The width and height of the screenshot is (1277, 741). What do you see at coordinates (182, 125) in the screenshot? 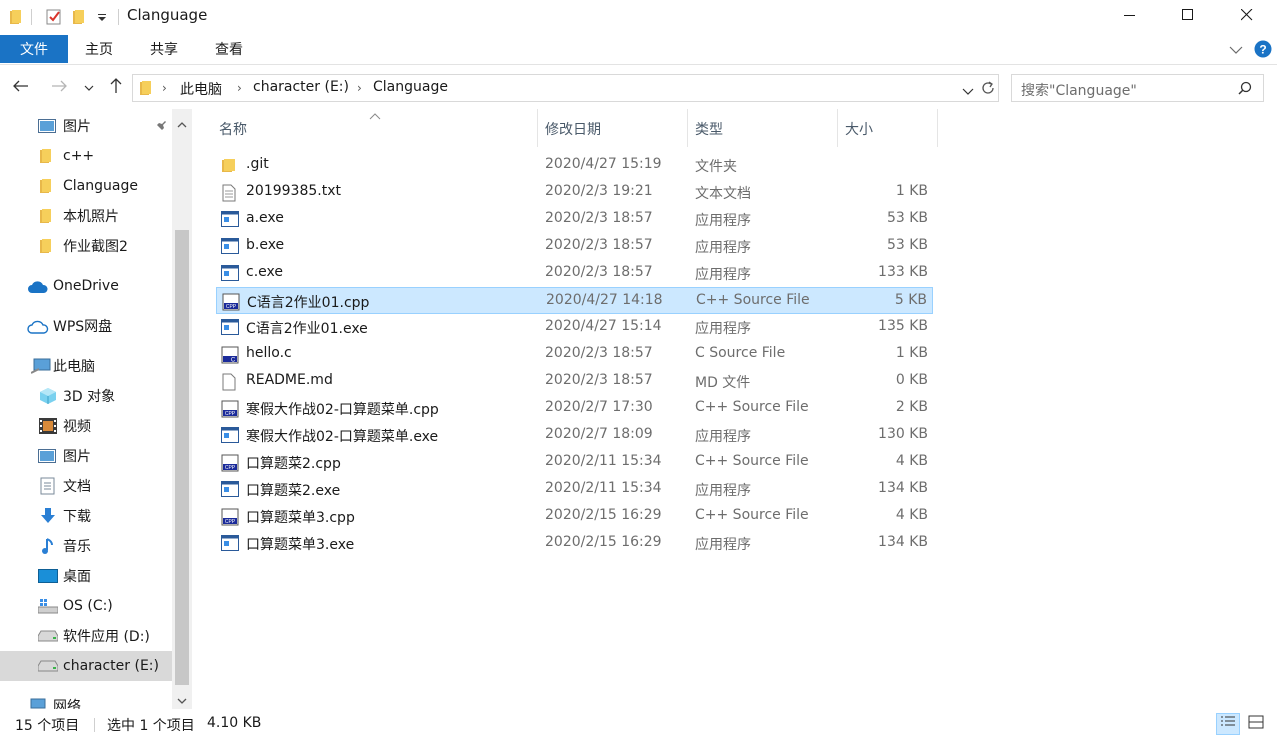
I see `scroll-up-icon` at bounding box center [182, 125].